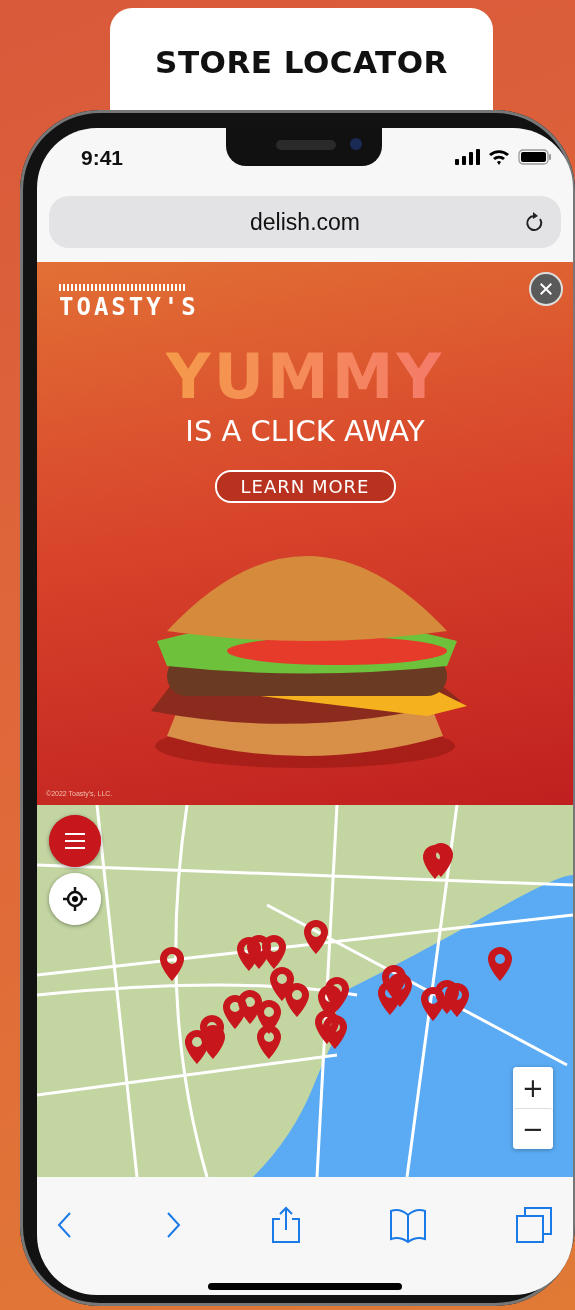 Image resolution: width=575 pixels, height=1310 pixels. Describe the element at coordinates (102, 158) in the screenshot. I see `status-time: 9:41` at that location.